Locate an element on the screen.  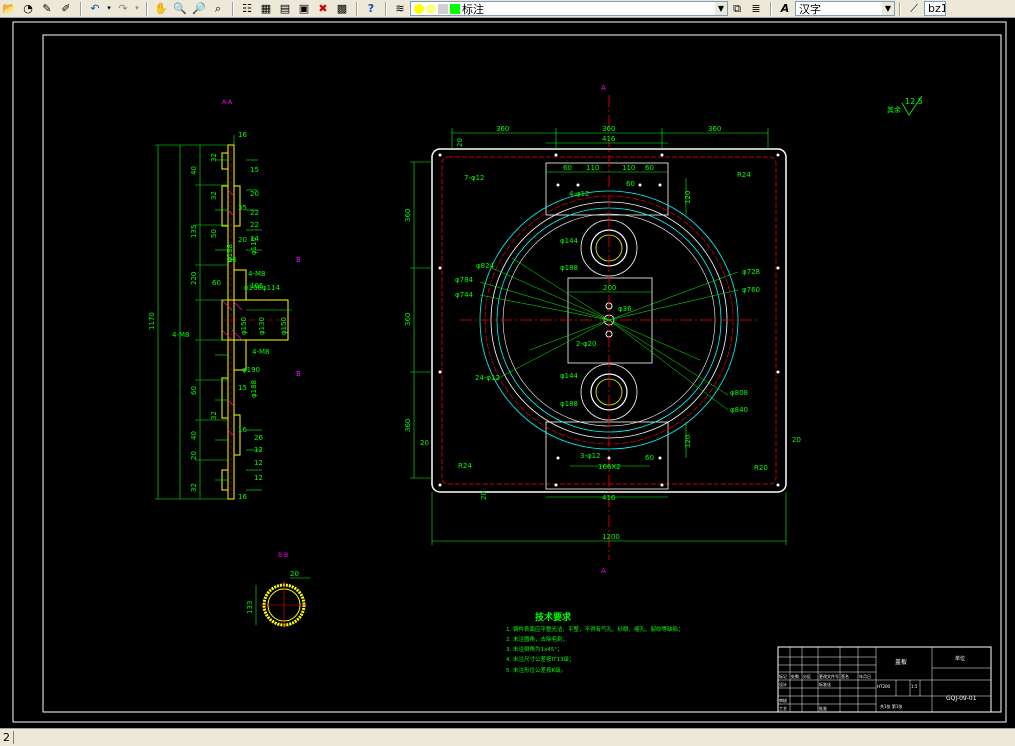
title-company: 单位 is located at coordinates (960, 658).